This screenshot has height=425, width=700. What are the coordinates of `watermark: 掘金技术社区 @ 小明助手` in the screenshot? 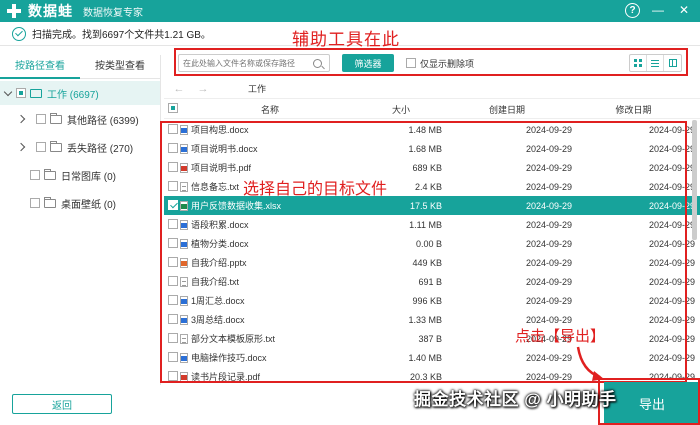 It's located at (515, 399).